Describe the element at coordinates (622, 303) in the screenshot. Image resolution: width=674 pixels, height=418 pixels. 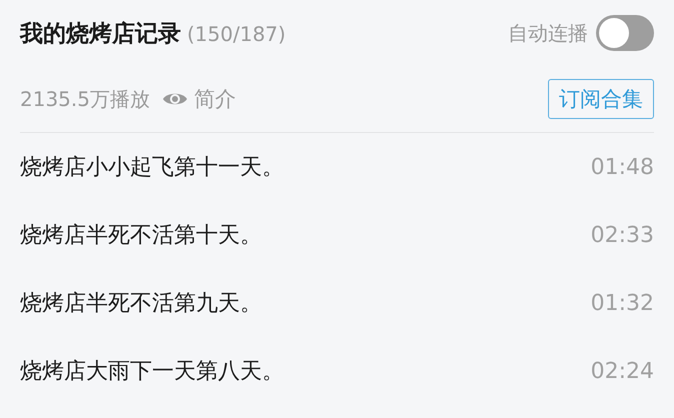
I see `episode-duration: 01:32` at that location.